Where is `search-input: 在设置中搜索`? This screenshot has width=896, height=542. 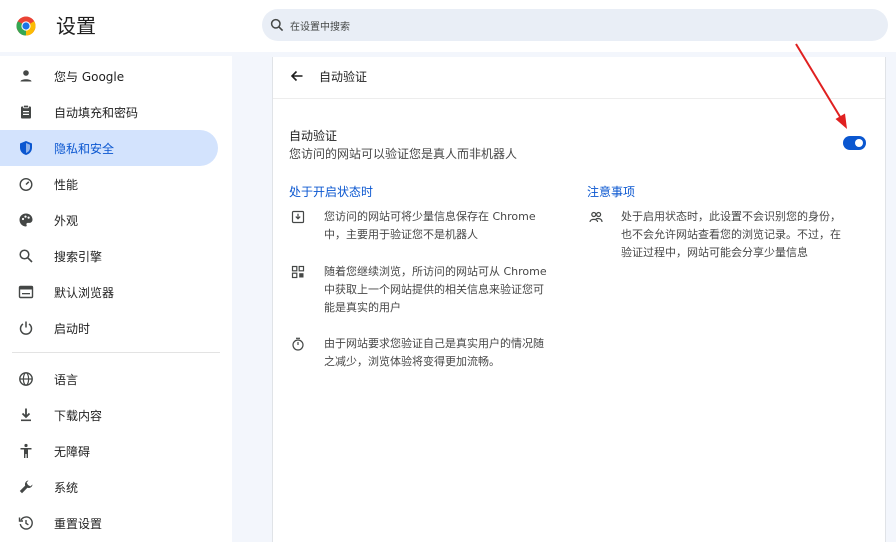 search-input: 在设置中搜索 is located at coordinates (320, 25).